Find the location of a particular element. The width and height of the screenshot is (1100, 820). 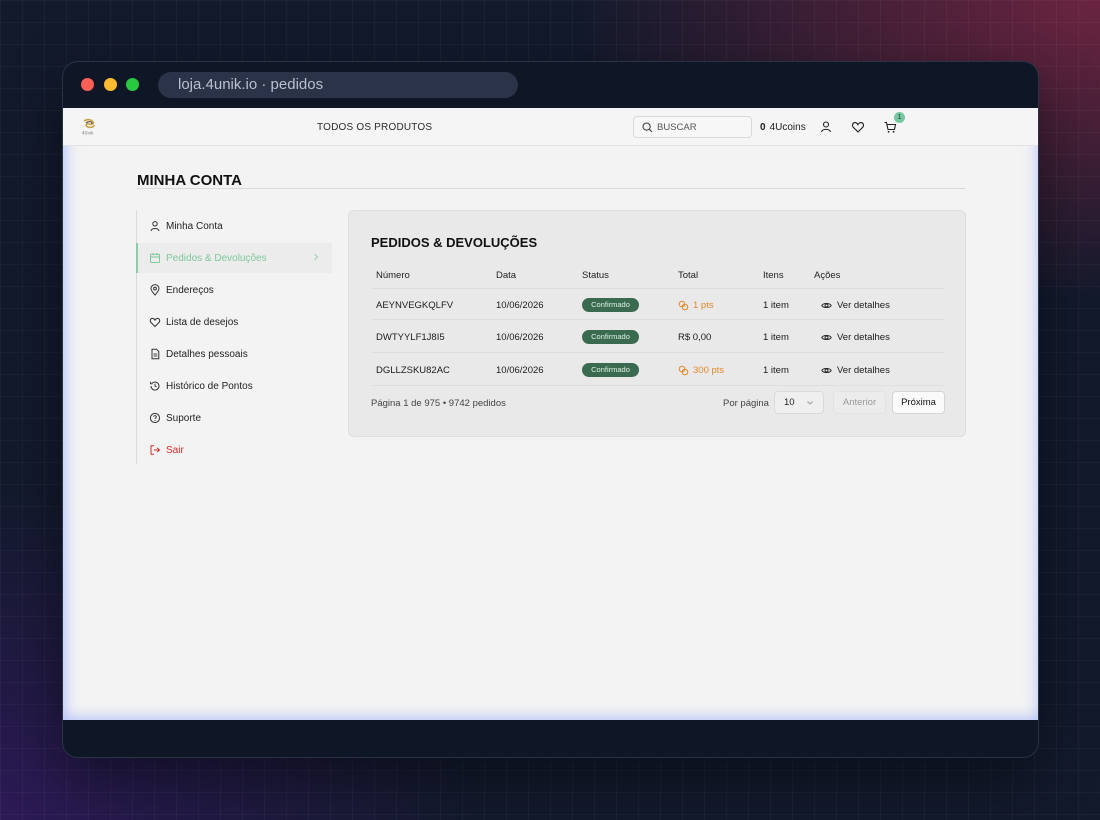

order-number: AEYNVEGKQLFV is located at coordinates (415, 305).